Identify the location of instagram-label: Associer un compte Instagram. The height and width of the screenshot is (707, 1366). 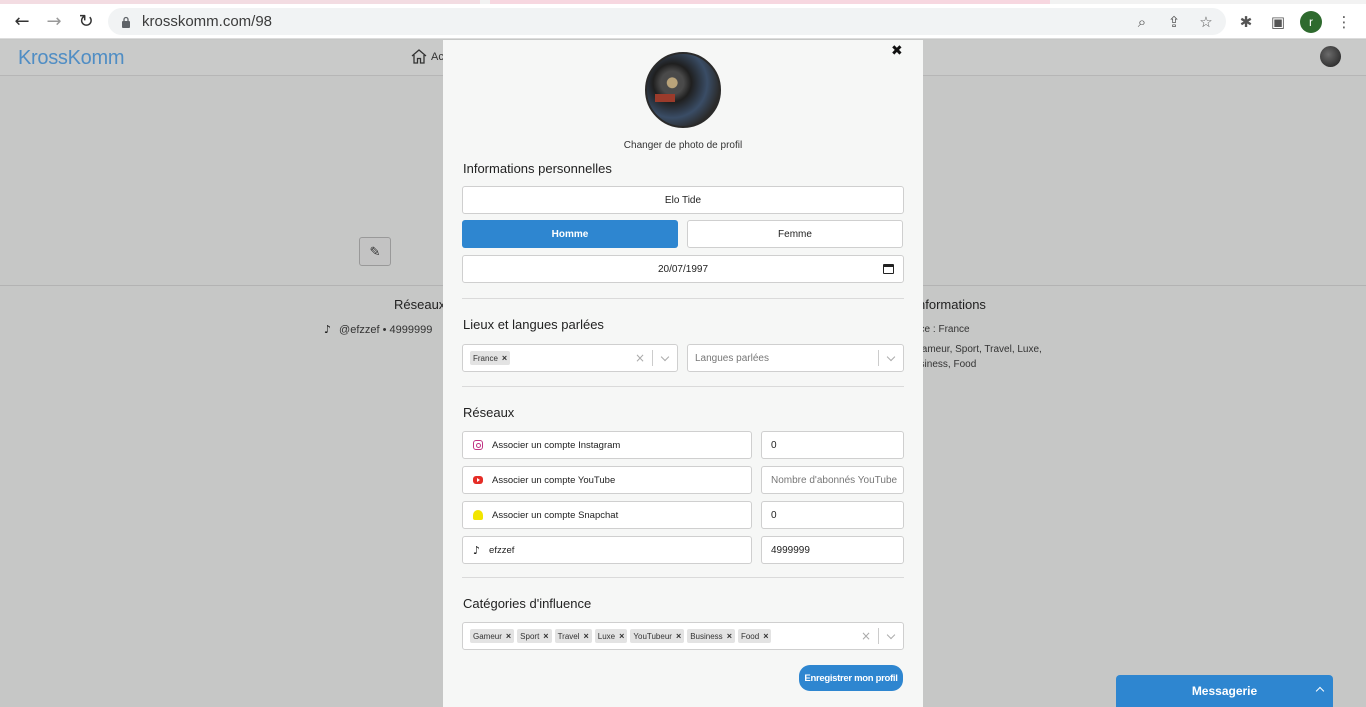
(556, 445).